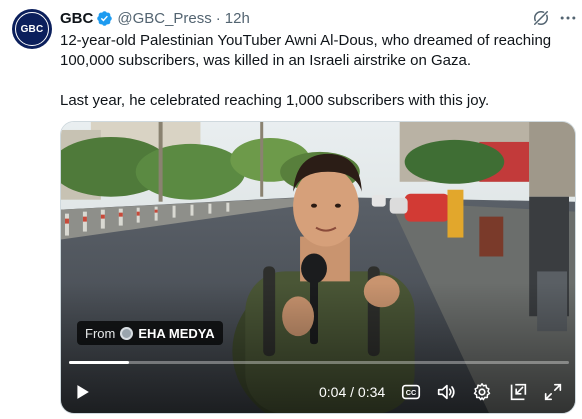 The width and height of the screenshot is (582, 419). I want to click on media-source-badge: From EHA MEDYA, so click(150, 333).